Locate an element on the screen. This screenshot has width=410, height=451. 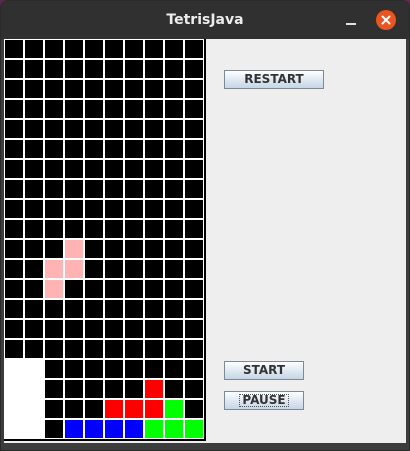
minimize-button is located at coordinates (351, 21).